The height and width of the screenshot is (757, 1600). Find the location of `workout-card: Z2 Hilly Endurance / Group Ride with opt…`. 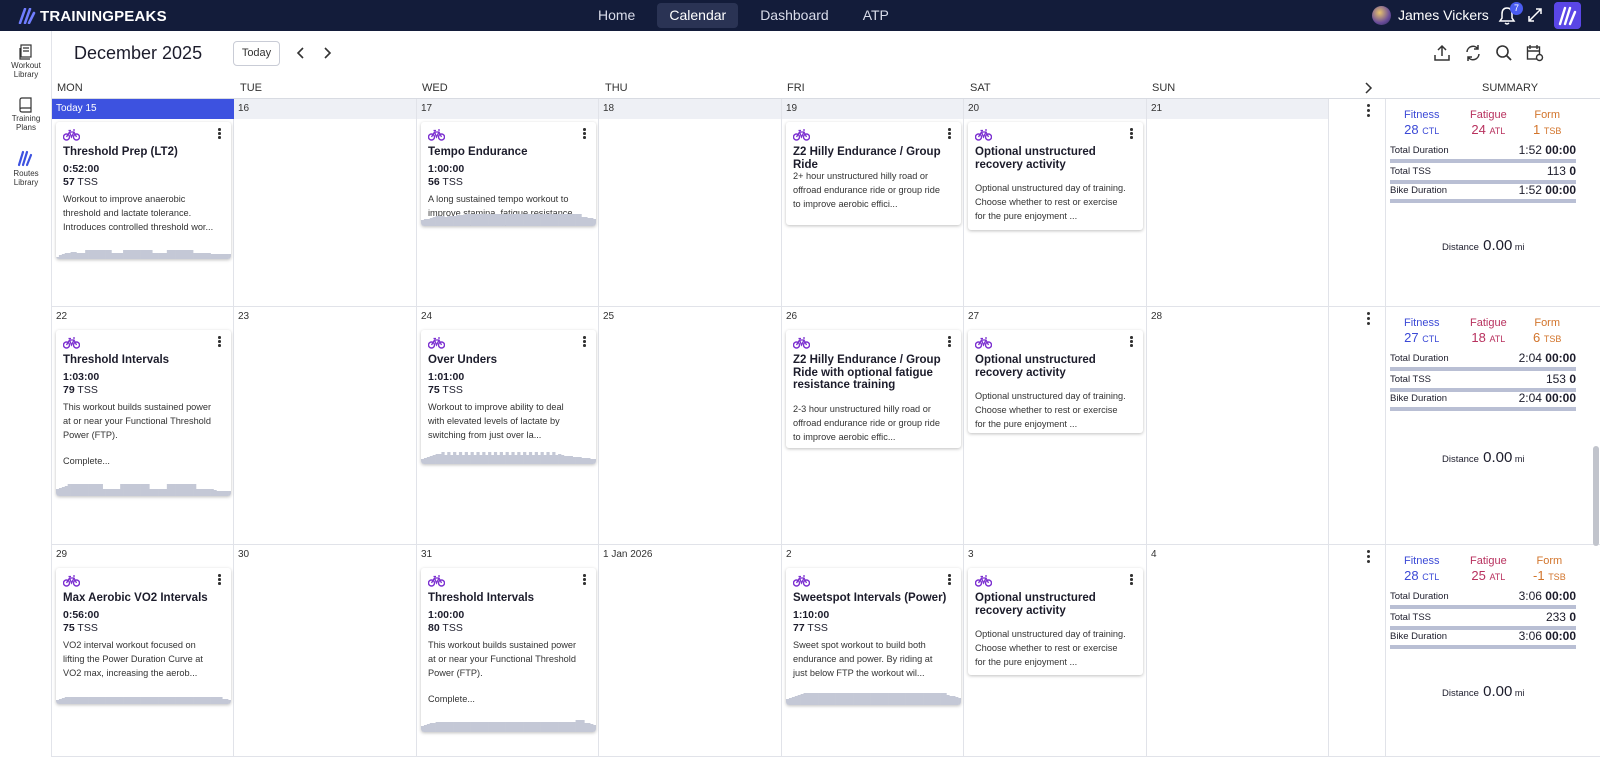

workout-card: Z2 Hilly Endurance / Group Ride with opt… is located at coordinates (873, 389).